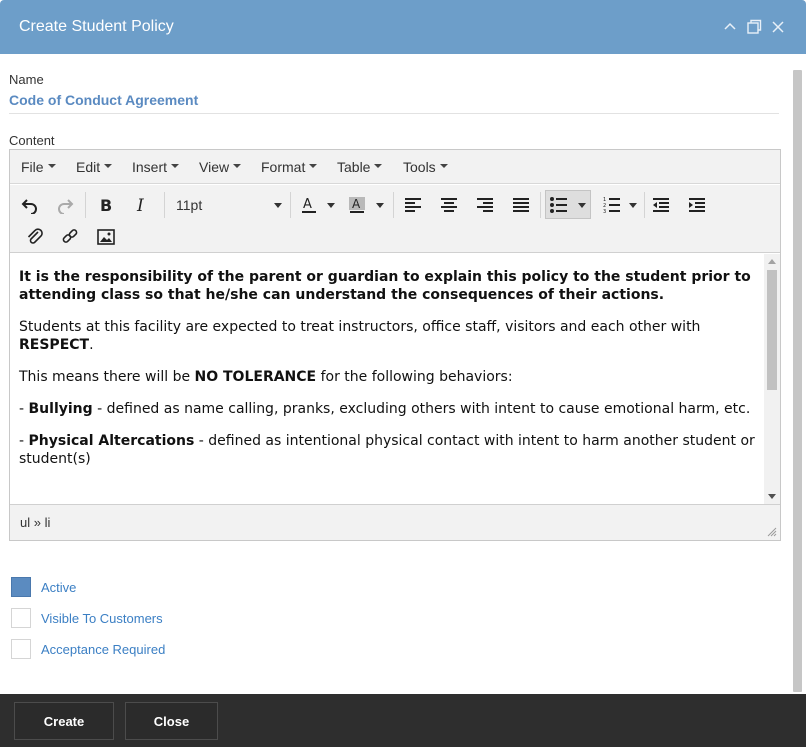 This screenshot has height=747, width=806. Describe the element at coordinates (32, 140) in the screenshot. I see `content-label: Content` at that location.